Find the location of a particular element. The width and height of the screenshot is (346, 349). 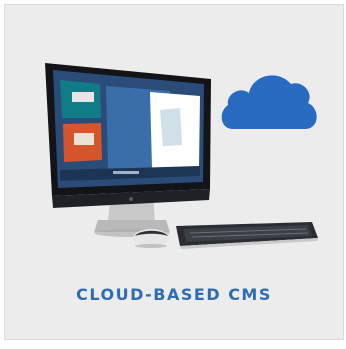

mouse-icon is located at coordinates (151, 238).